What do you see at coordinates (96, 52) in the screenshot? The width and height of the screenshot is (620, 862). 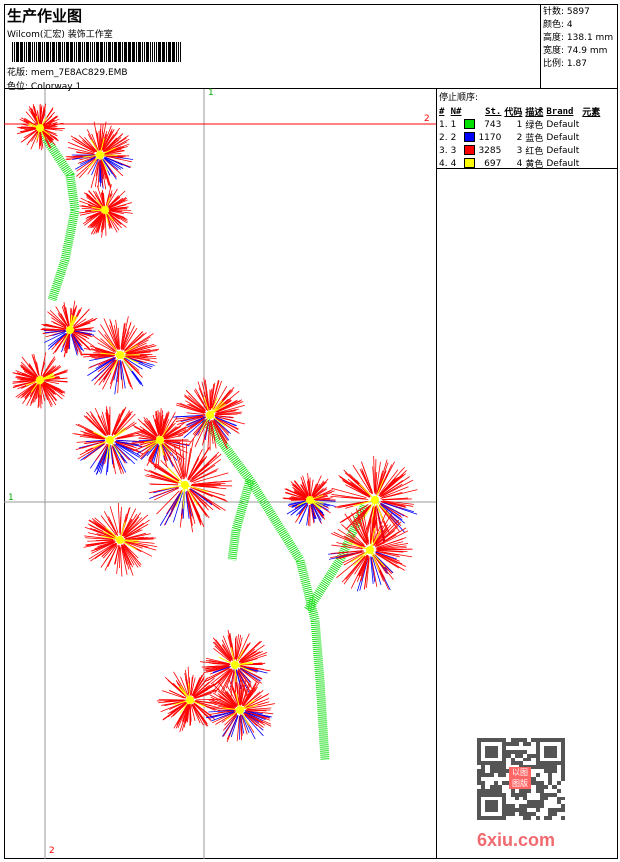 I see `barcode` at bounding box center [96, 52].